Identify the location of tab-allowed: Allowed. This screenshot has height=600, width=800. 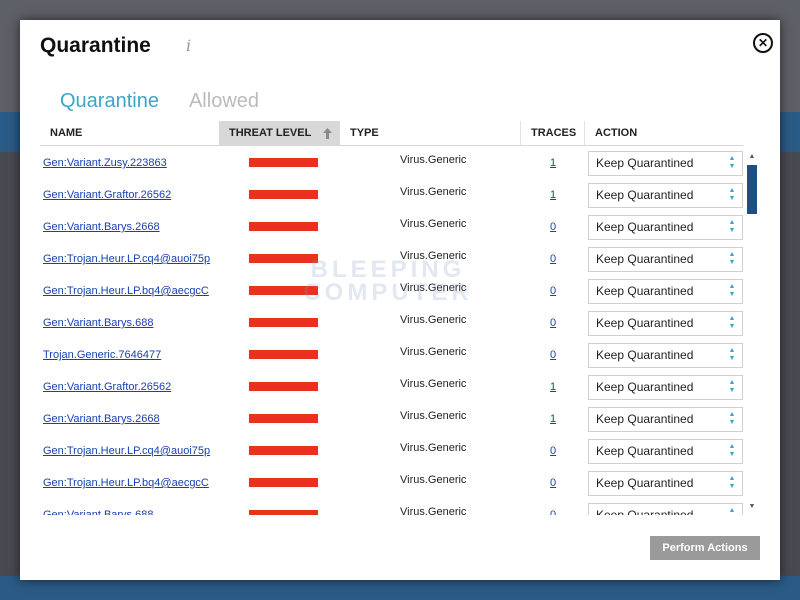
(224, 101).